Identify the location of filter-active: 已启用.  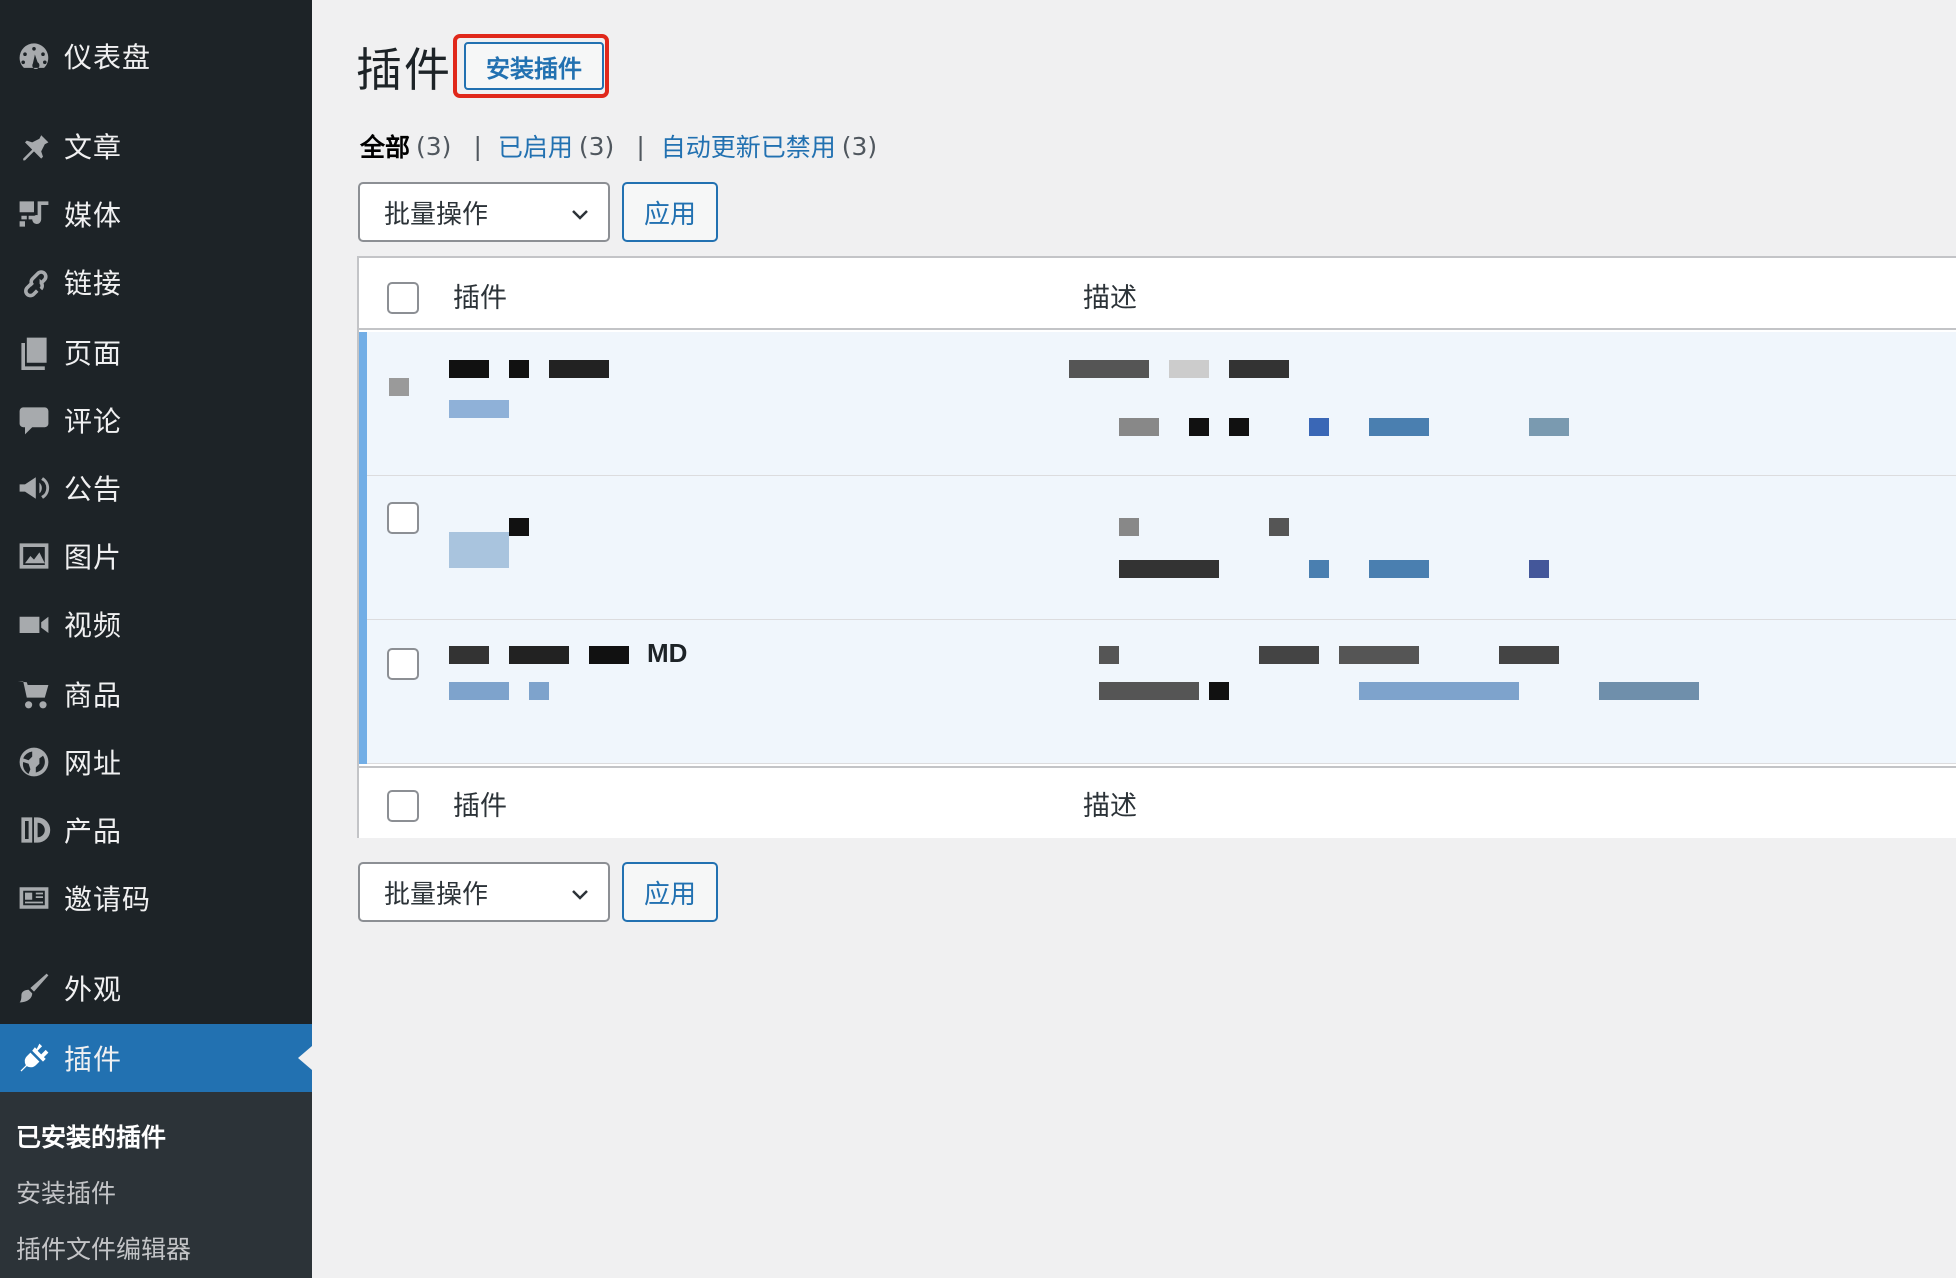
(535, 146).